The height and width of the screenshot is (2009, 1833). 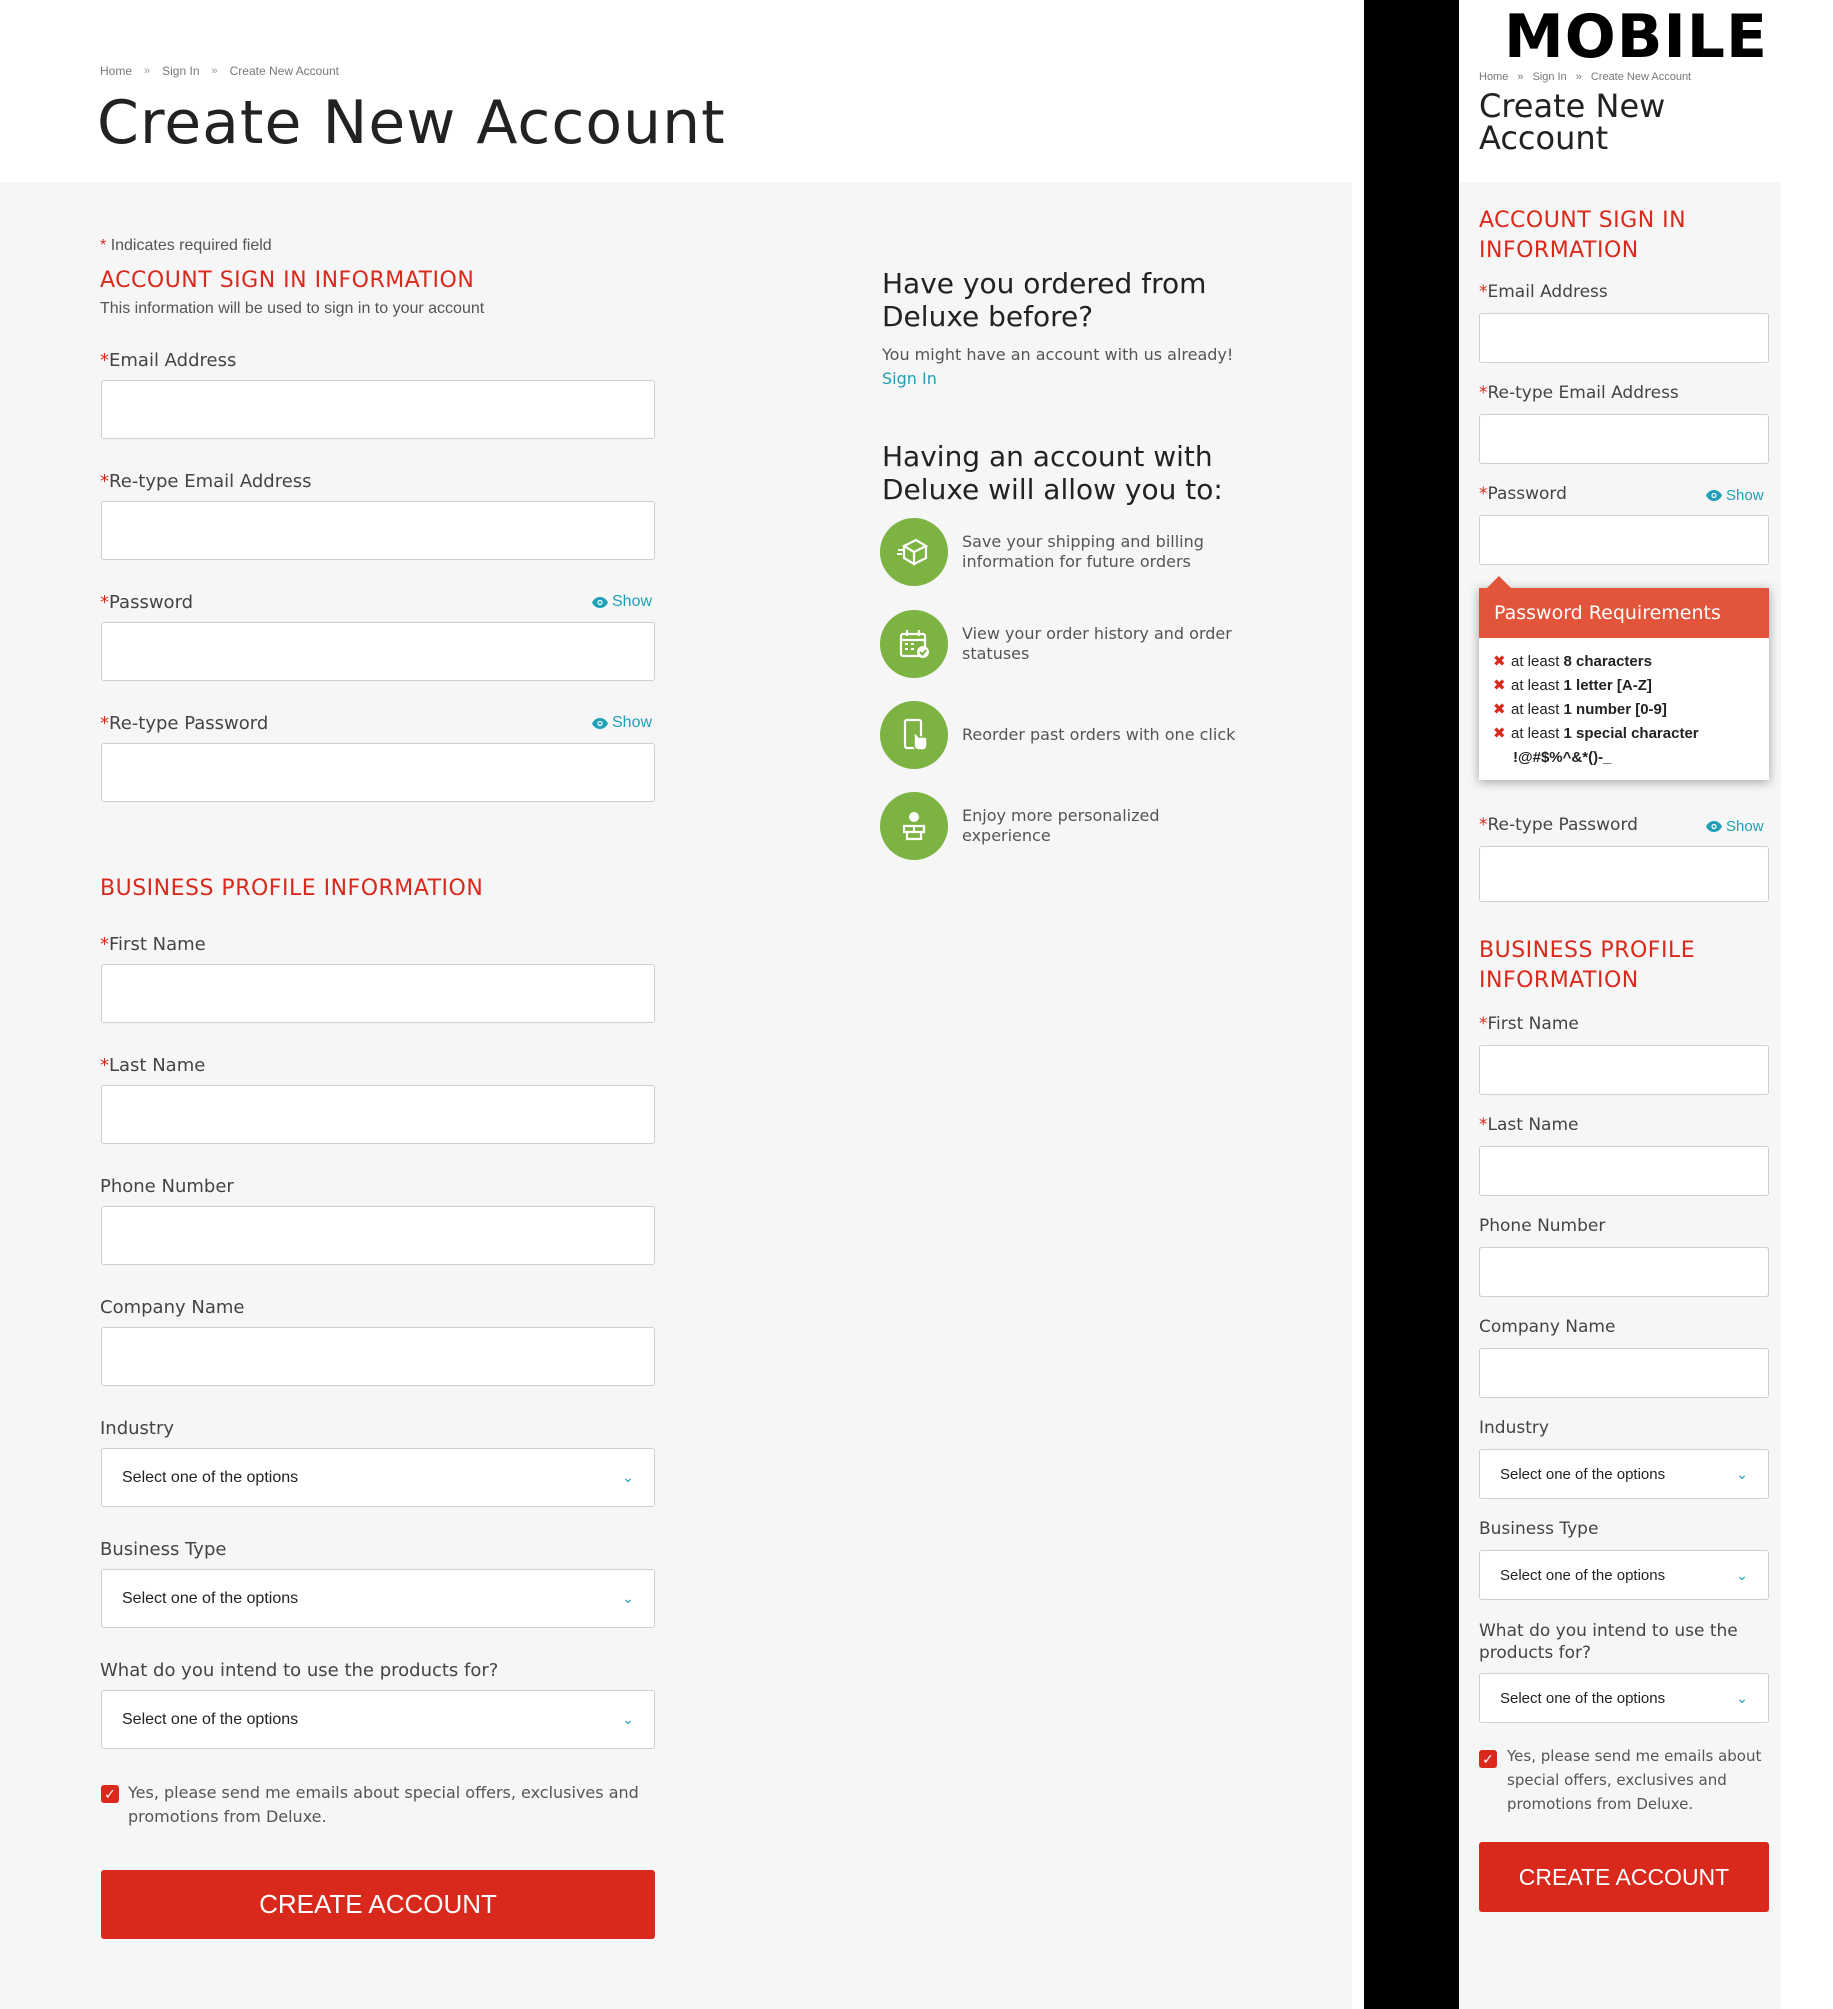 I want to click on required-note: * Indicates required field, so click(x=186, y=246).